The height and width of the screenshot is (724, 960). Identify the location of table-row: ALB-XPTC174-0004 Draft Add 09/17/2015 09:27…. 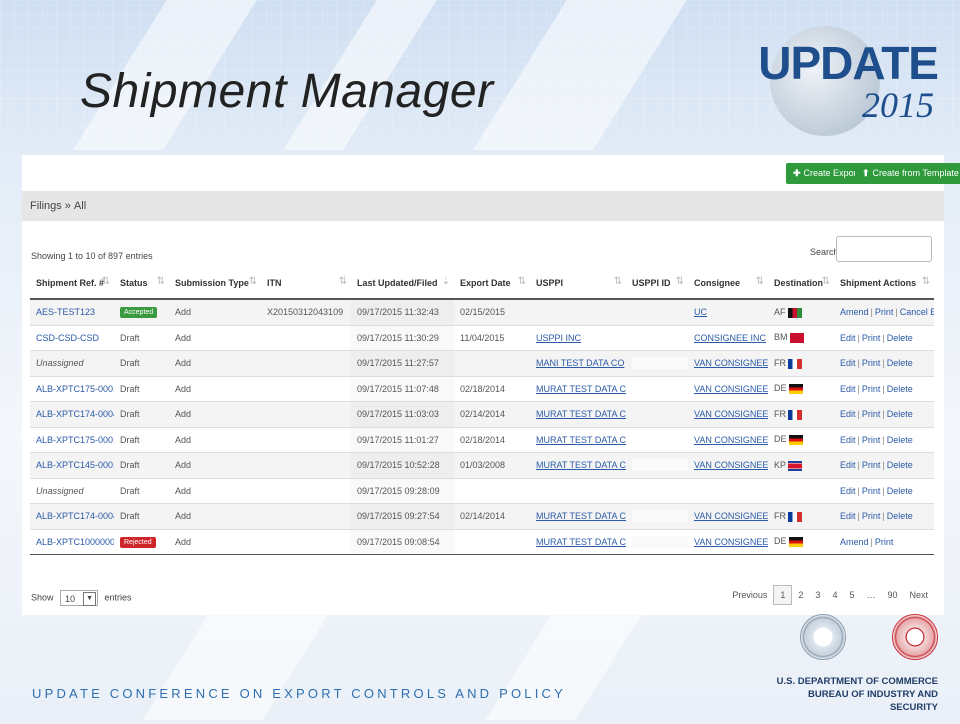
(482, 516).